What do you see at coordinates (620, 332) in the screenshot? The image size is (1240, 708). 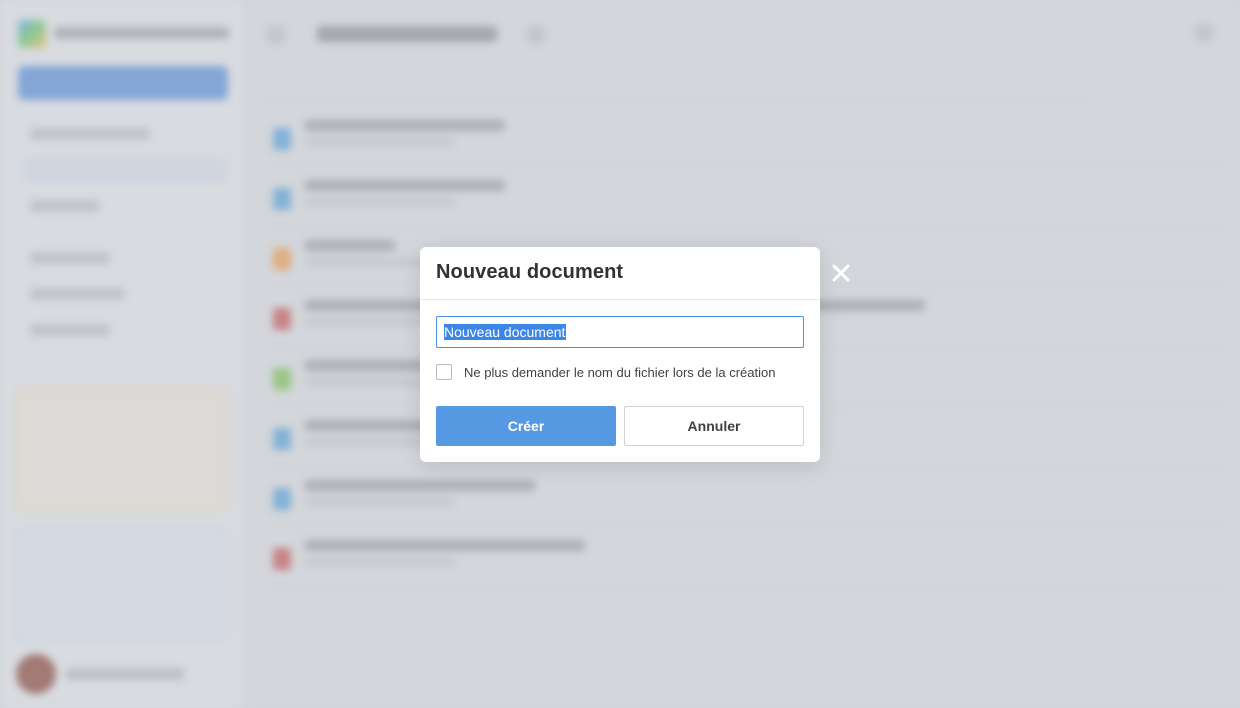 I see `filename-input: Nouveau document` at bounding box center [620, 332].